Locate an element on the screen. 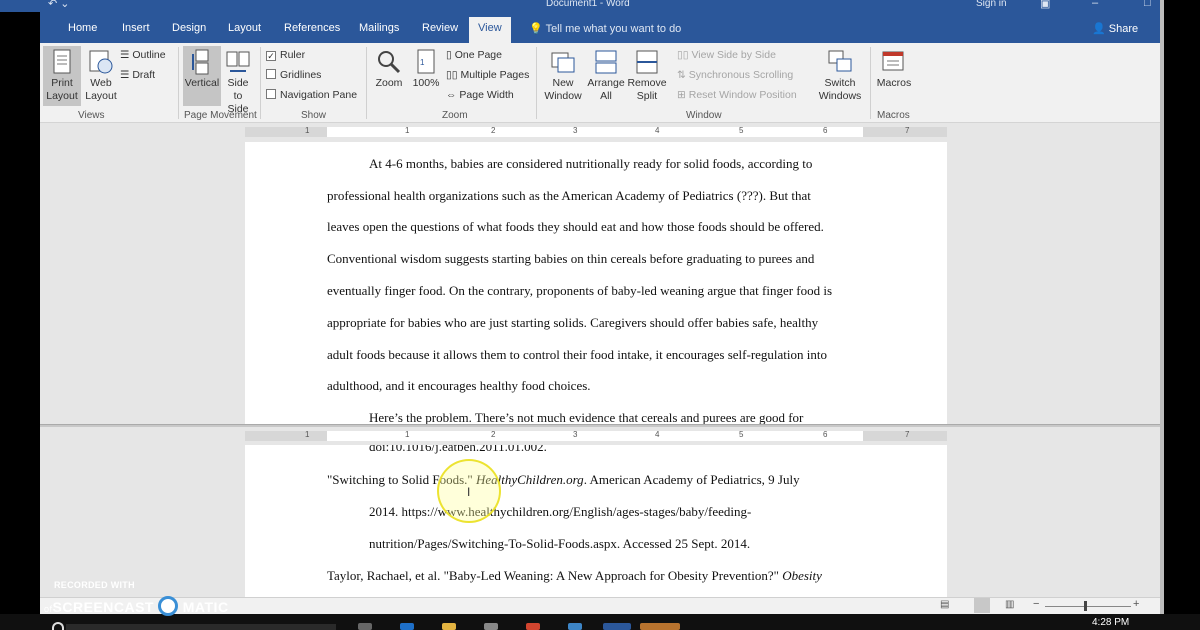 The image size is (1200, 630). print-layout-status-icon is located at coordinates (982, 605).